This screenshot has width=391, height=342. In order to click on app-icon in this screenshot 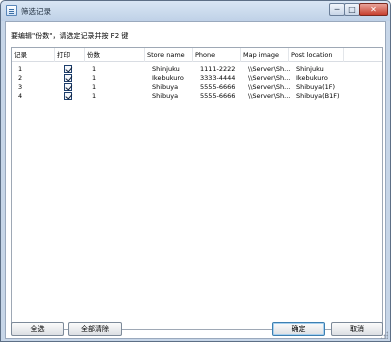, I will do `click(11, 10)`.